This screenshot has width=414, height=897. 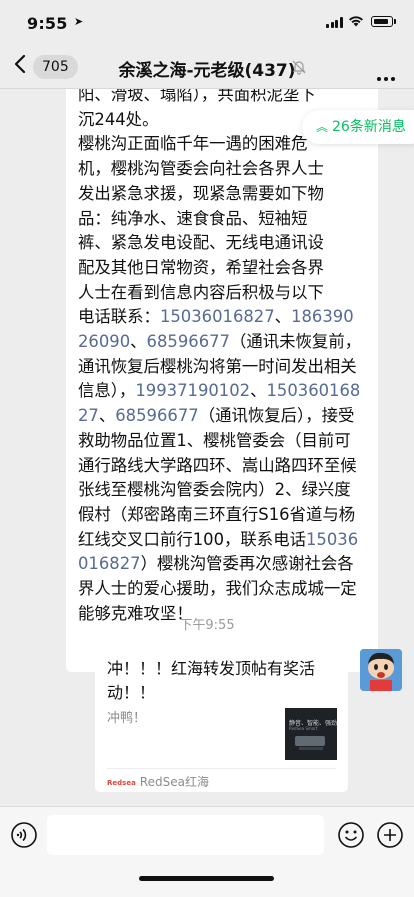 I want to click on new-messages-pill: ︽ 26条新消息, so click(x=358, y=127).